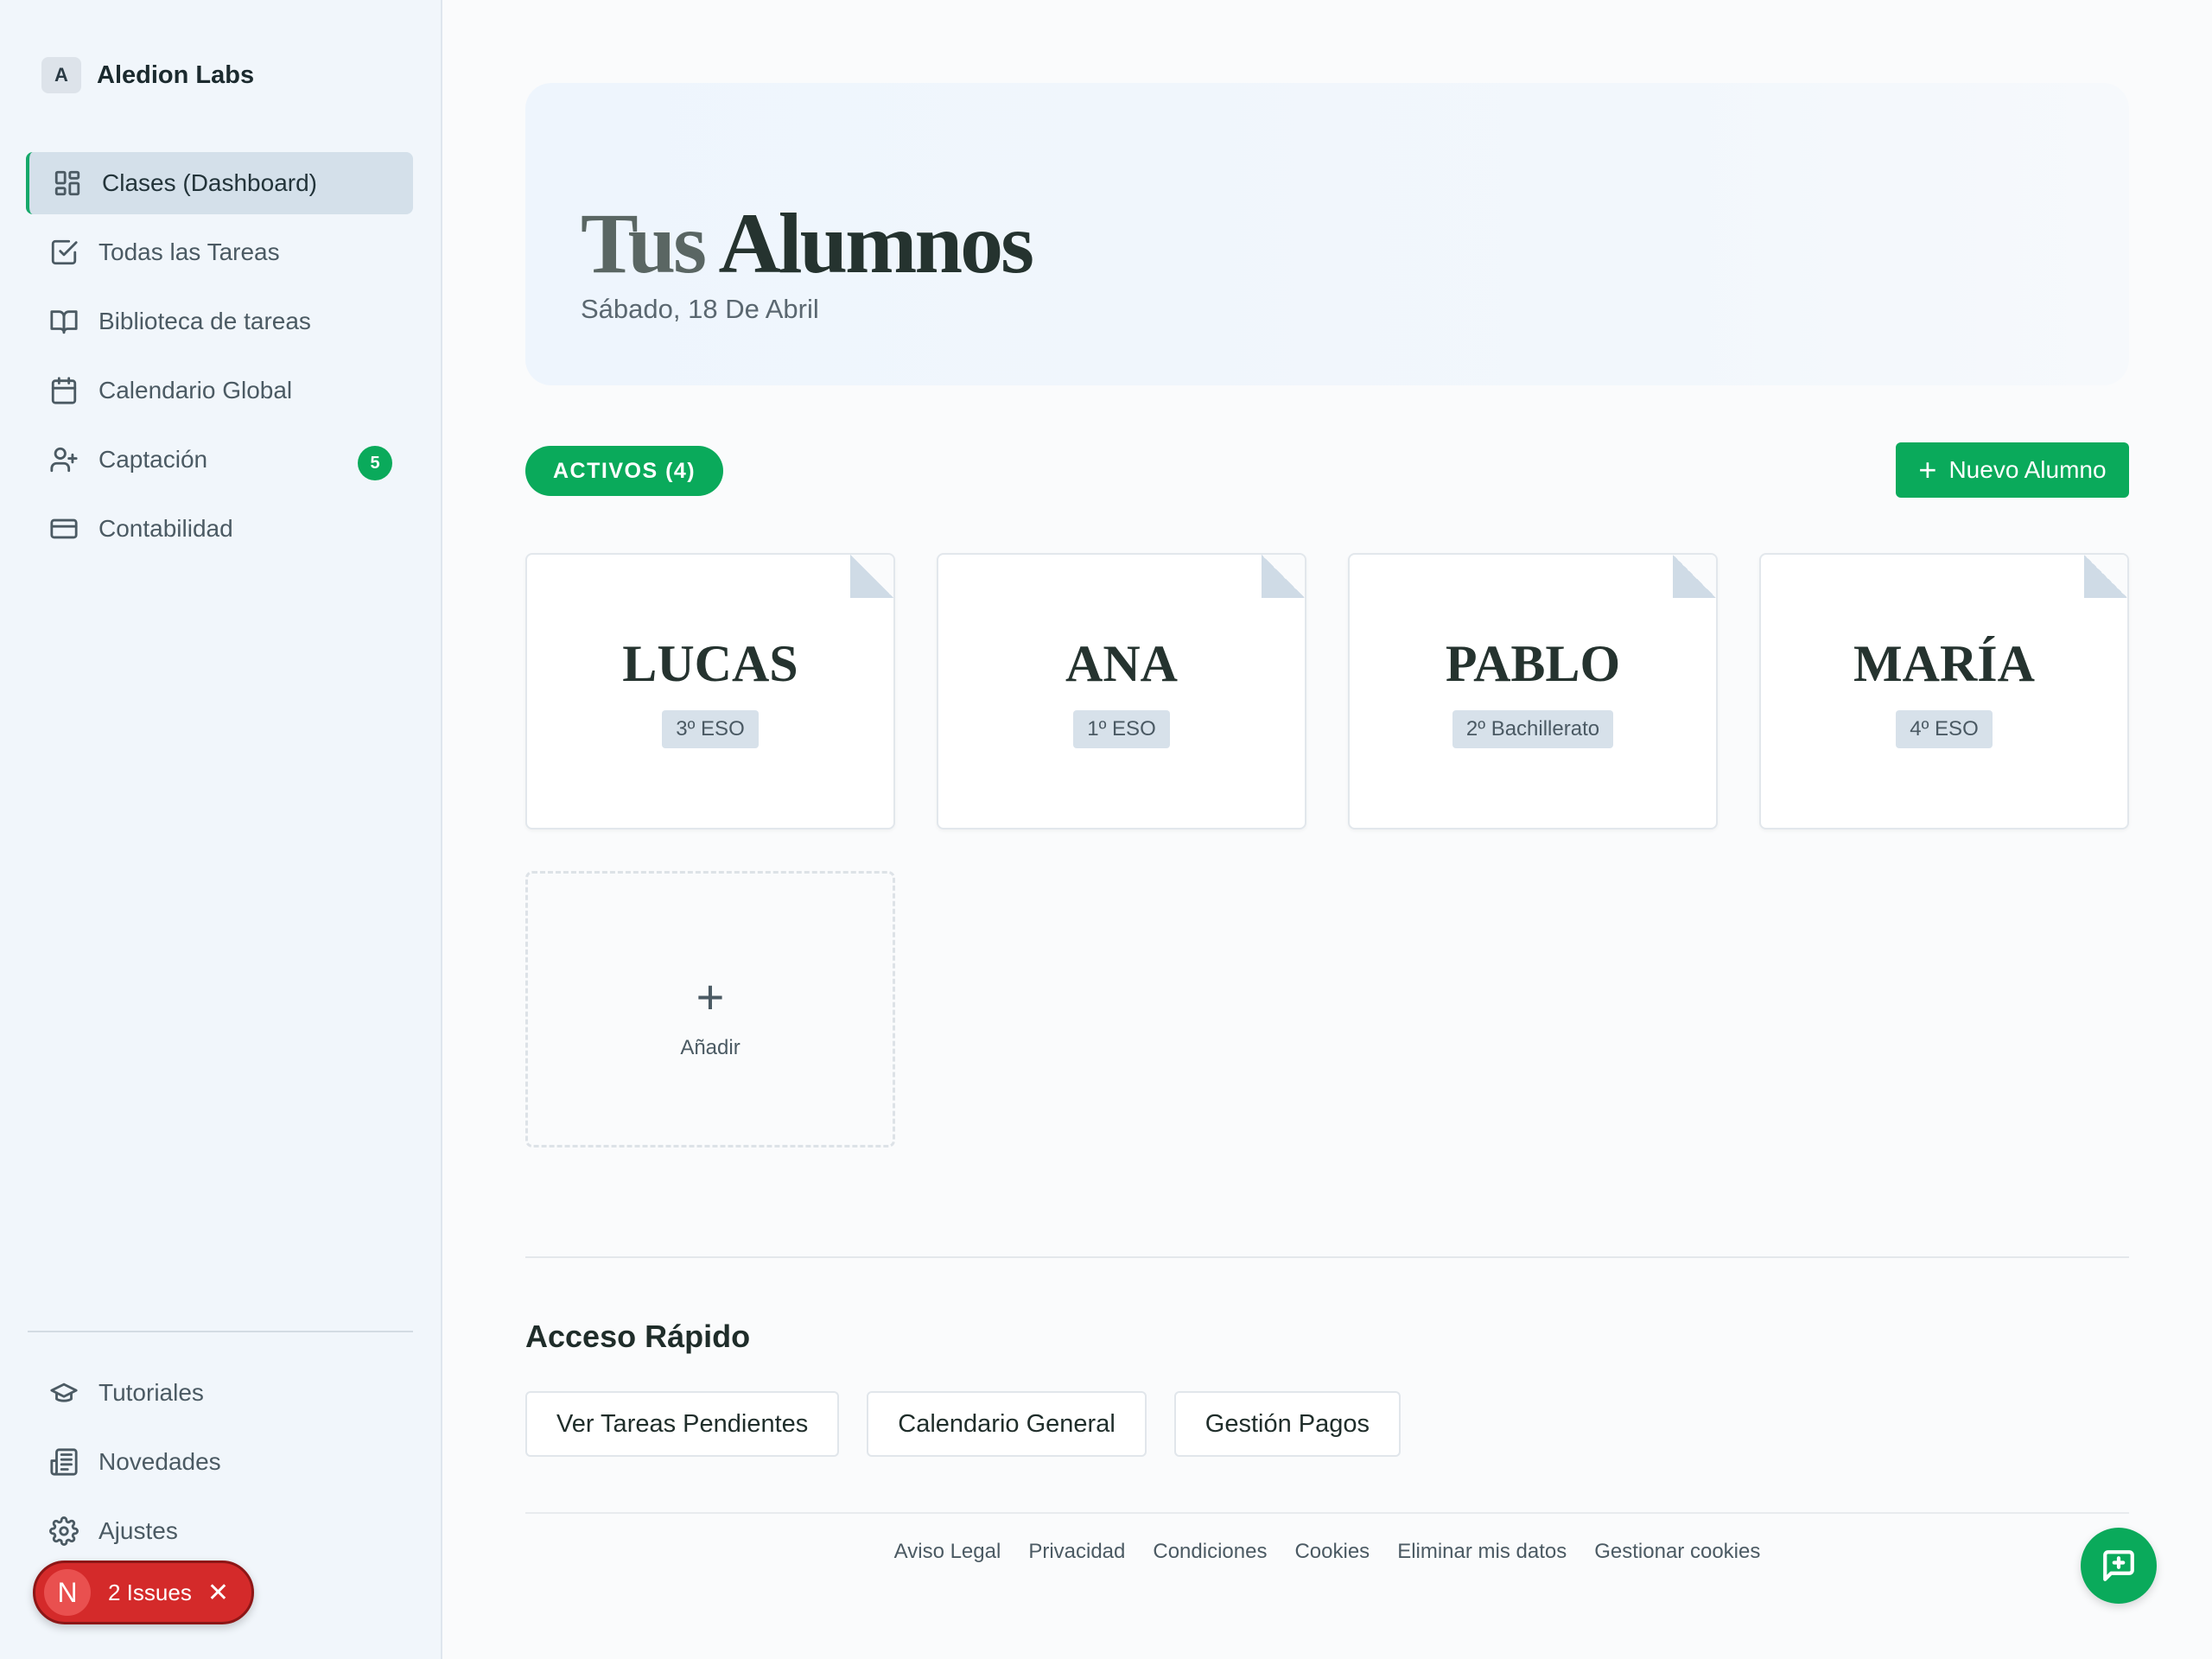 The width and height of the screenshot is (2212, 1659). Describe the element at coordinates (375, 463) in the screenshot. I see `notification-badge: 5` at that location.